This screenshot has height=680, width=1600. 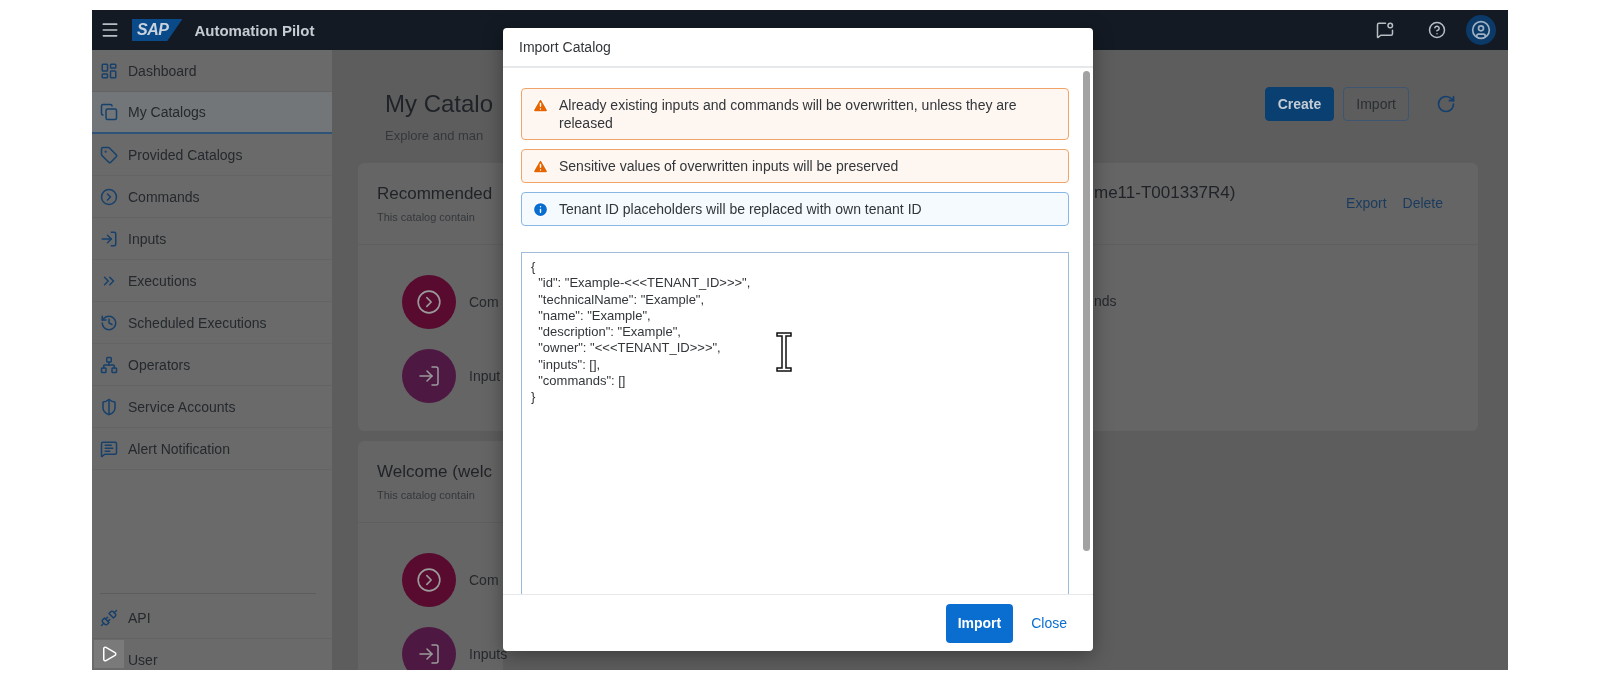 What do you see at coordinates (435, 194) in the screenshot?
I see `card-title: Recommended` at bounding box center [435, 194].